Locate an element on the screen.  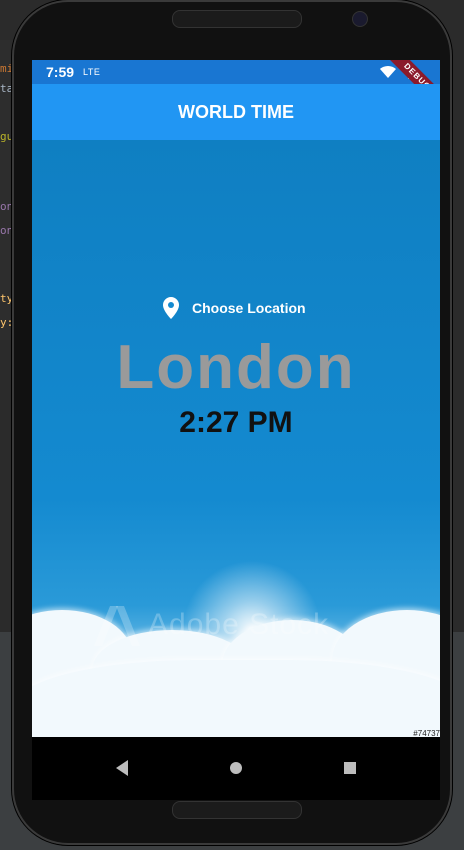
watermark-text: Adobe Stock is located at coordinates (239, 624).